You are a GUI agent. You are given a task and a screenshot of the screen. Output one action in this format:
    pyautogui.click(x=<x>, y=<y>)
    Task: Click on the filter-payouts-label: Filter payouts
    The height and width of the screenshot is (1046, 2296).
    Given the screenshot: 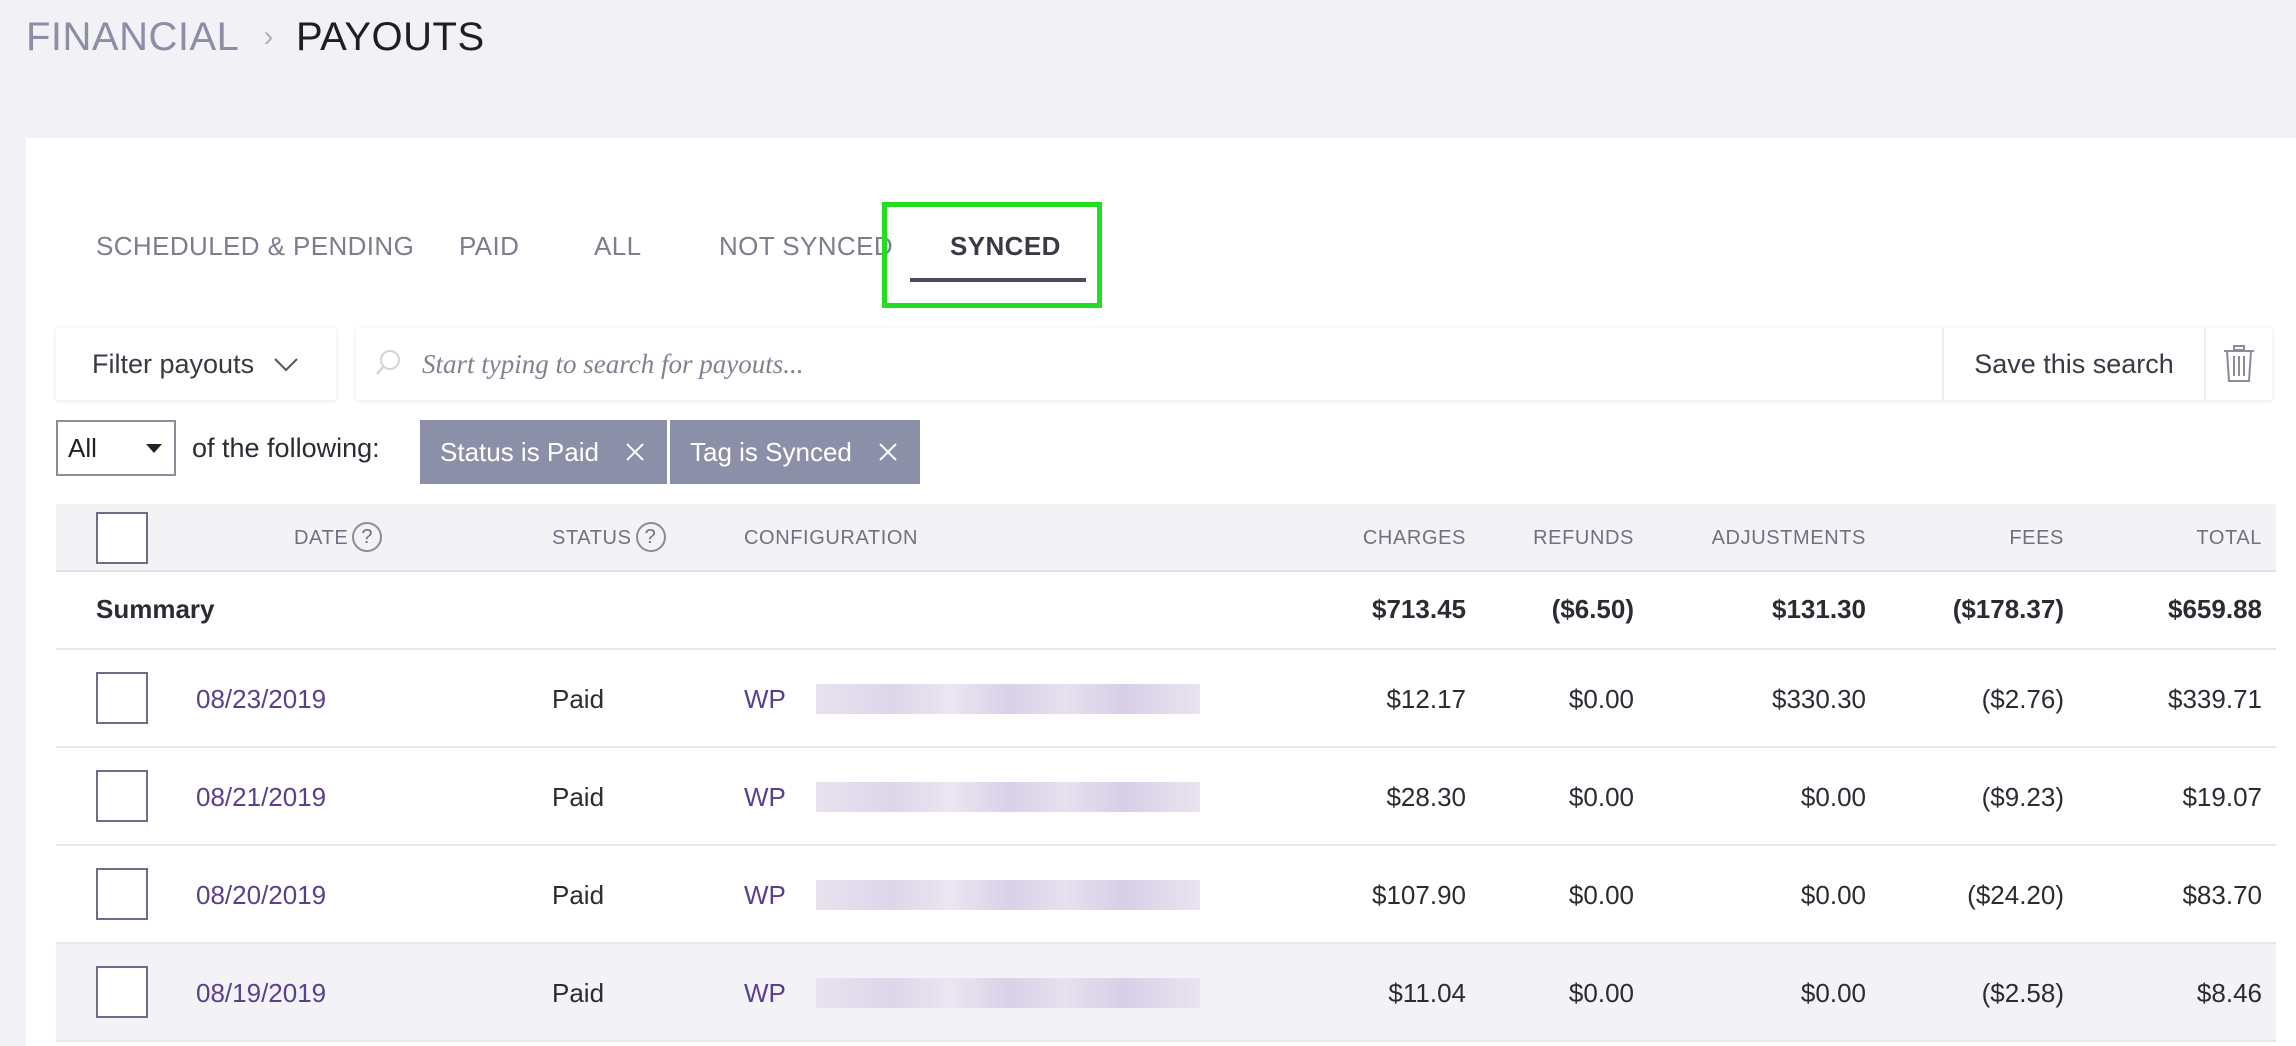 What is the action you would take?
    pyautogui.click(x=173, y=363)
    